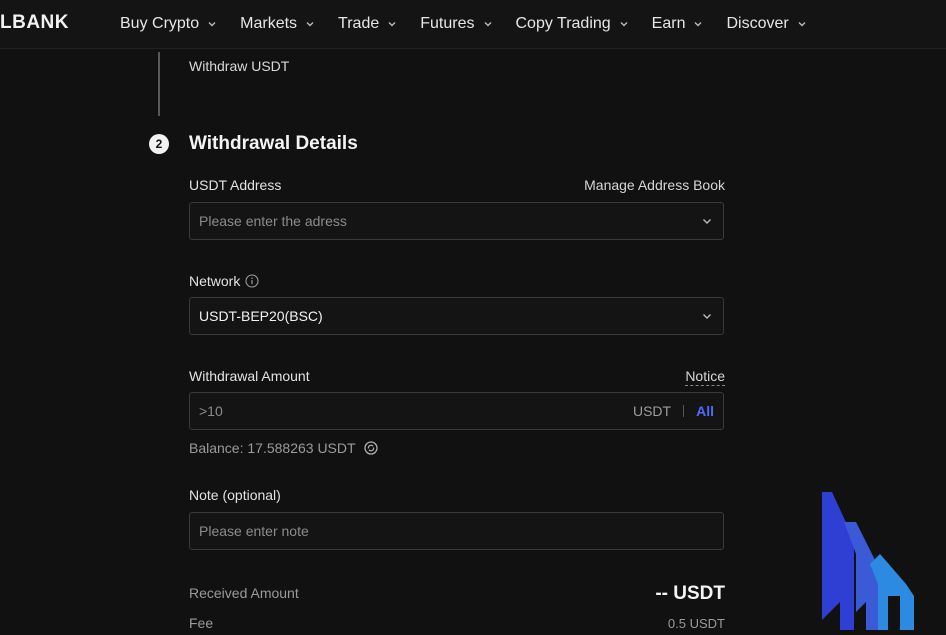  I want to click on step-connector-line, so click(159, 84).